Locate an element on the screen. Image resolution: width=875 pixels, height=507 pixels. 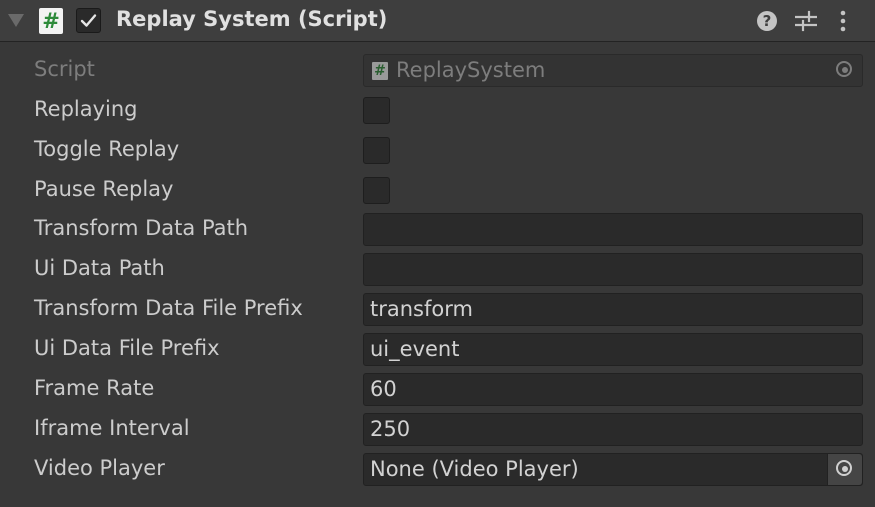
pause-replay-checkbox is located at coordinates (376, 190).